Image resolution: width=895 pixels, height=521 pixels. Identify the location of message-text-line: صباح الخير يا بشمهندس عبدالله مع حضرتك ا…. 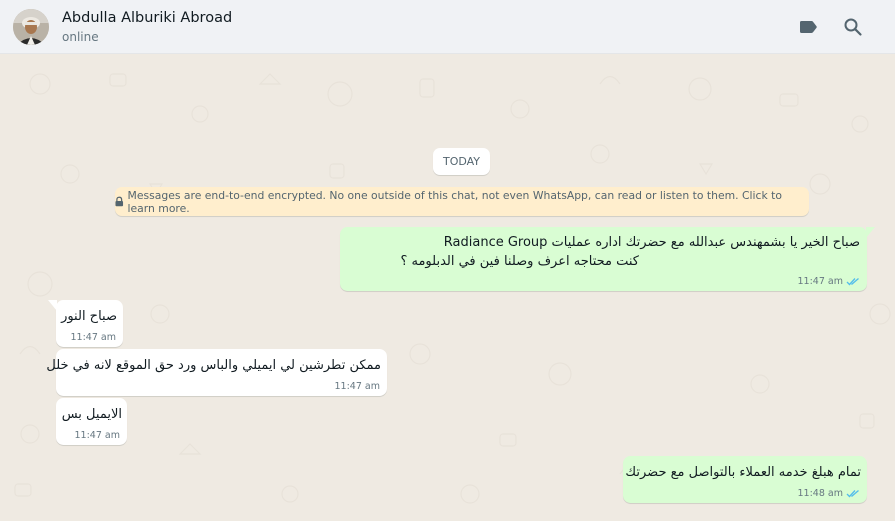
(651, 242).